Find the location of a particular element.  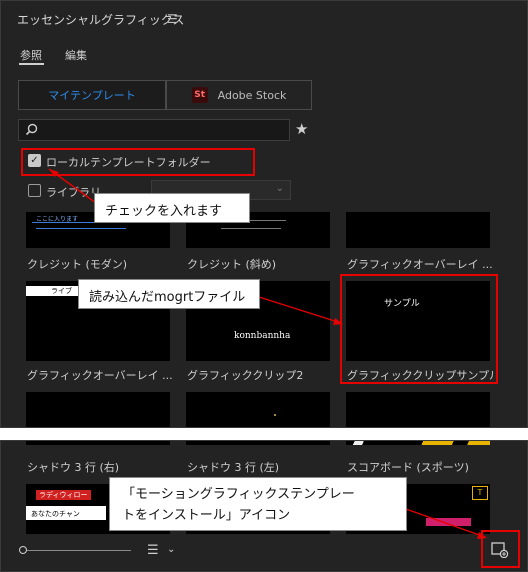

callout-install: 「モーショングラフィックステンプレー トをインストール」アイコン is located at coordinates (258, 504).